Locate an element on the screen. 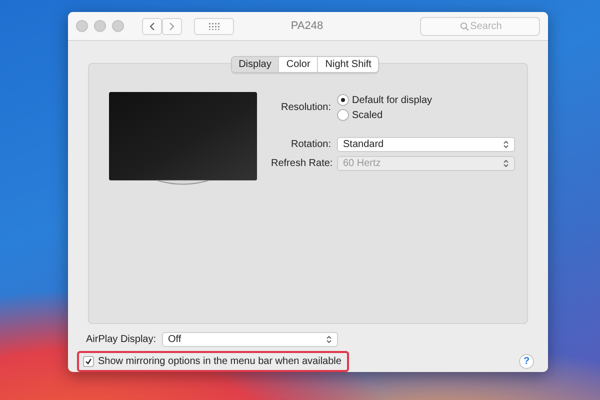 The height and width of the screenshot is (400, 600). back-button is located at coordinates (152, 26).